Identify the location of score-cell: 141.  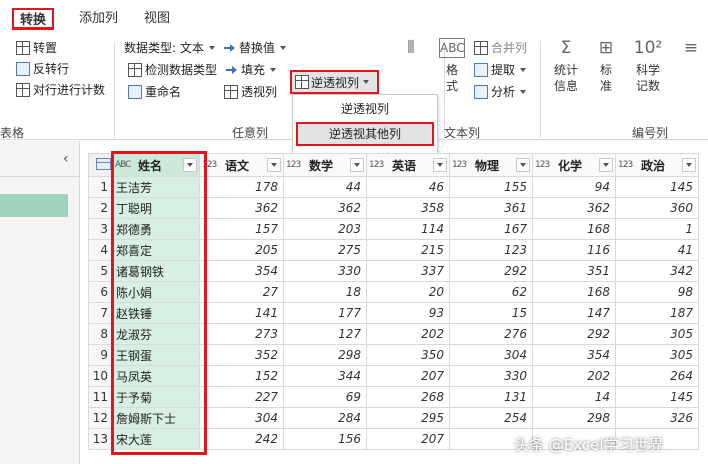
(241, 313).